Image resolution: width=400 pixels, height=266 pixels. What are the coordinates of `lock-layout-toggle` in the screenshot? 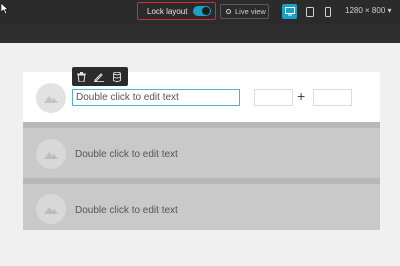 It's located at (202, 11).